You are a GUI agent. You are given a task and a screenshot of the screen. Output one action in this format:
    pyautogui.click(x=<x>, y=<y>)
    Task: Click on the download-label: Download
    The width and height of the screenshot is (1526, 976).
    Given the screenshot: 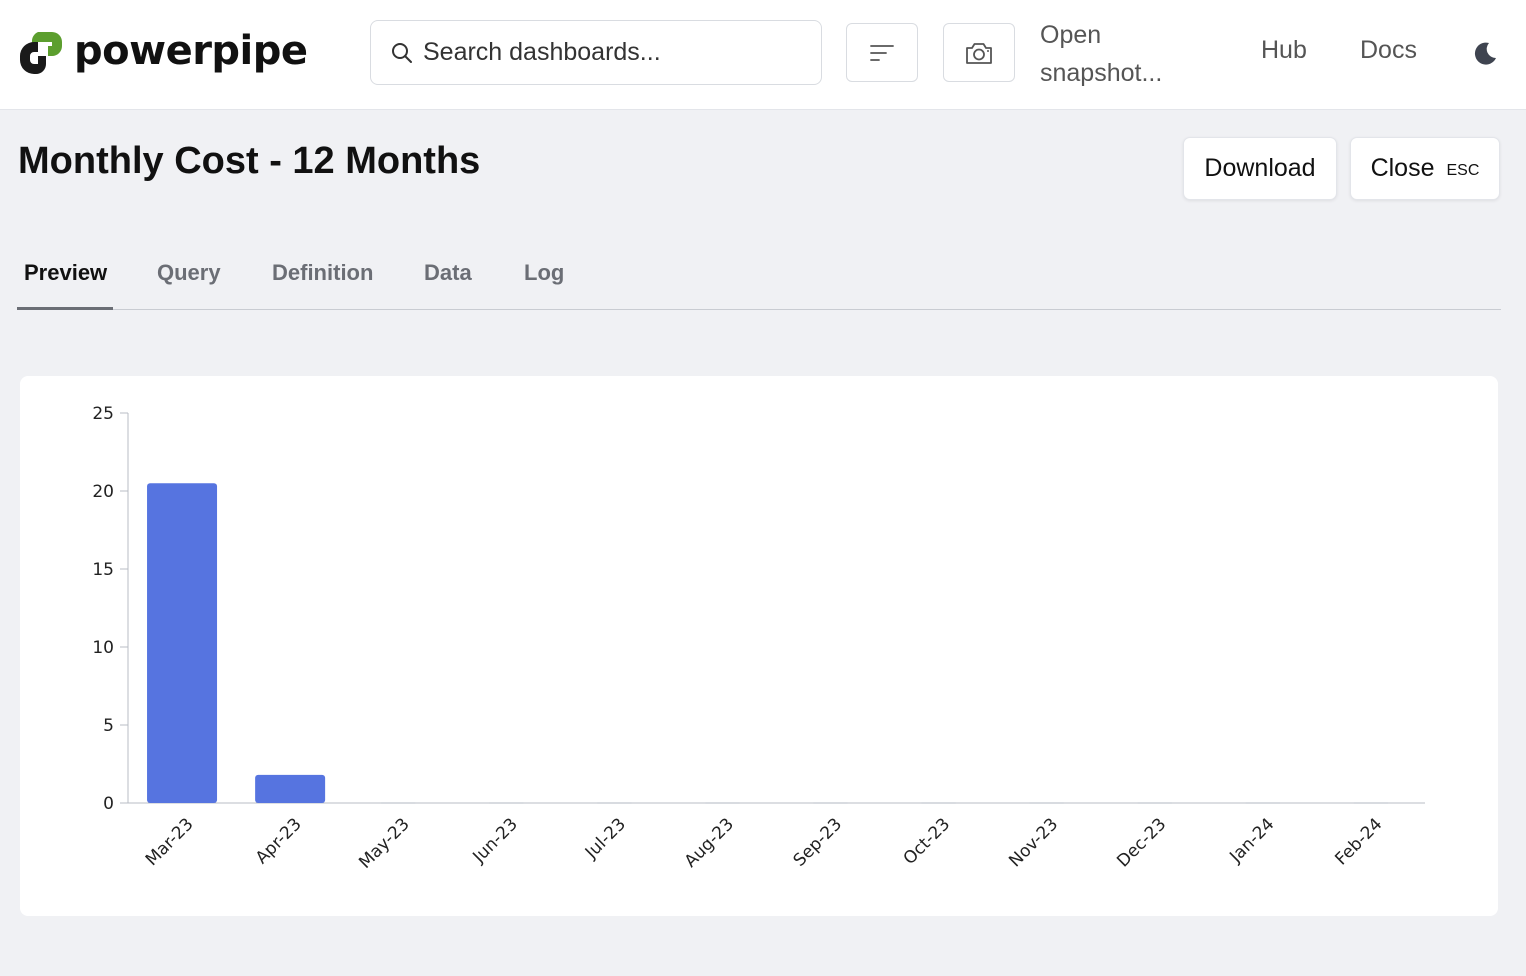 What is the action you would take?
    pyautogui.click(x=1260, y=168)
    